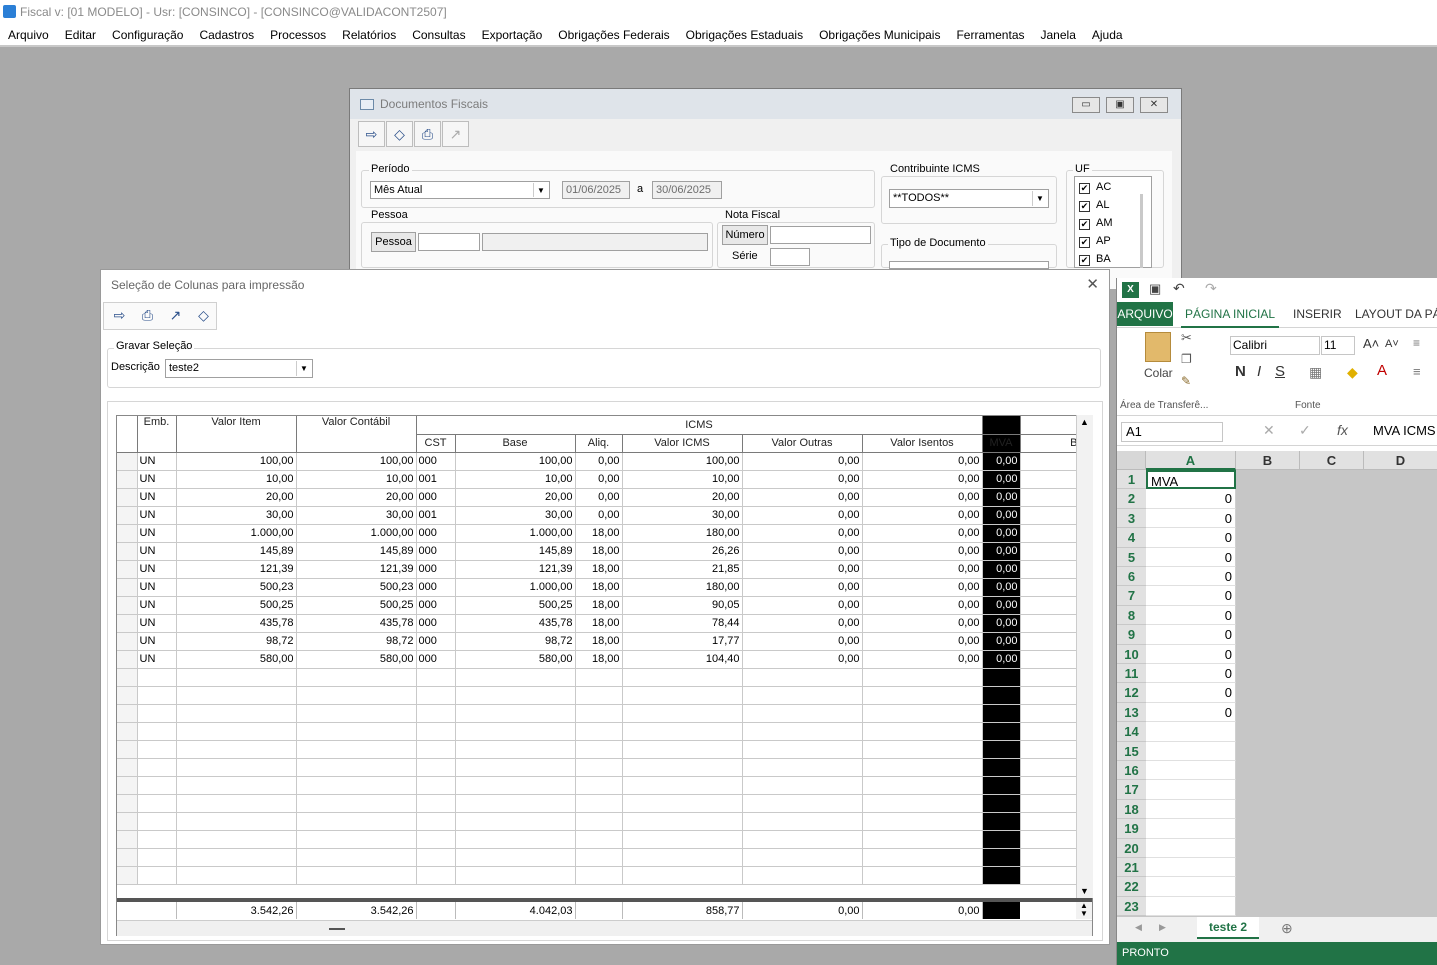 The height and width of the screenshot is (965, 1437). What do you see at coordinates (1131, 674) in the screenshot?
I see `row-header: 11` at bounding box center [1131, 674].